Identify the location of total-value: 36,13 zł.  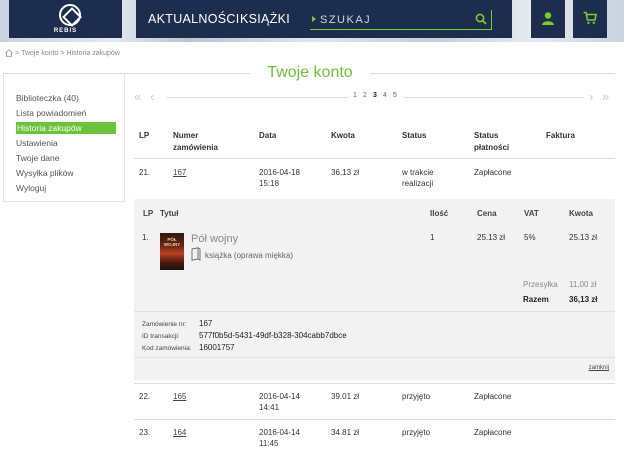
(583, 299).